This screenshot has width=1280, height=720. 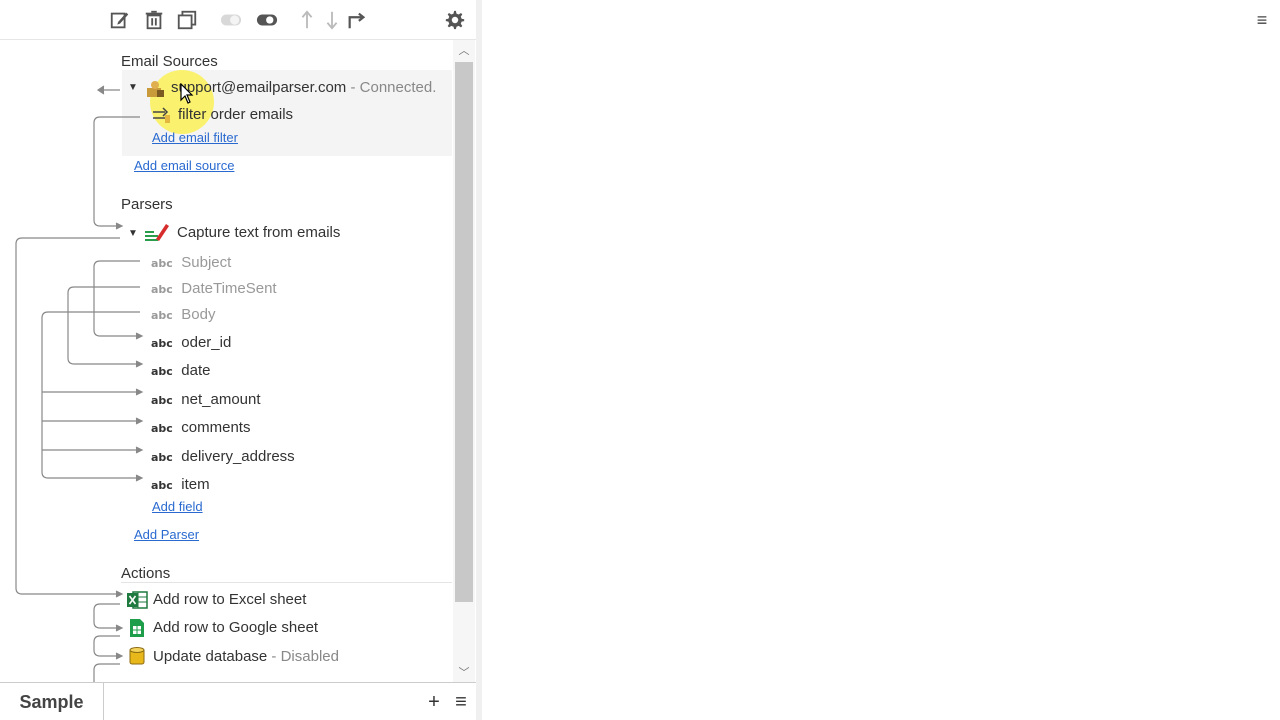 What do you see at coordinates (229, 288) in the screenshot?
I see `field-label: DateTimeSent` at bounding box center [229, 288].